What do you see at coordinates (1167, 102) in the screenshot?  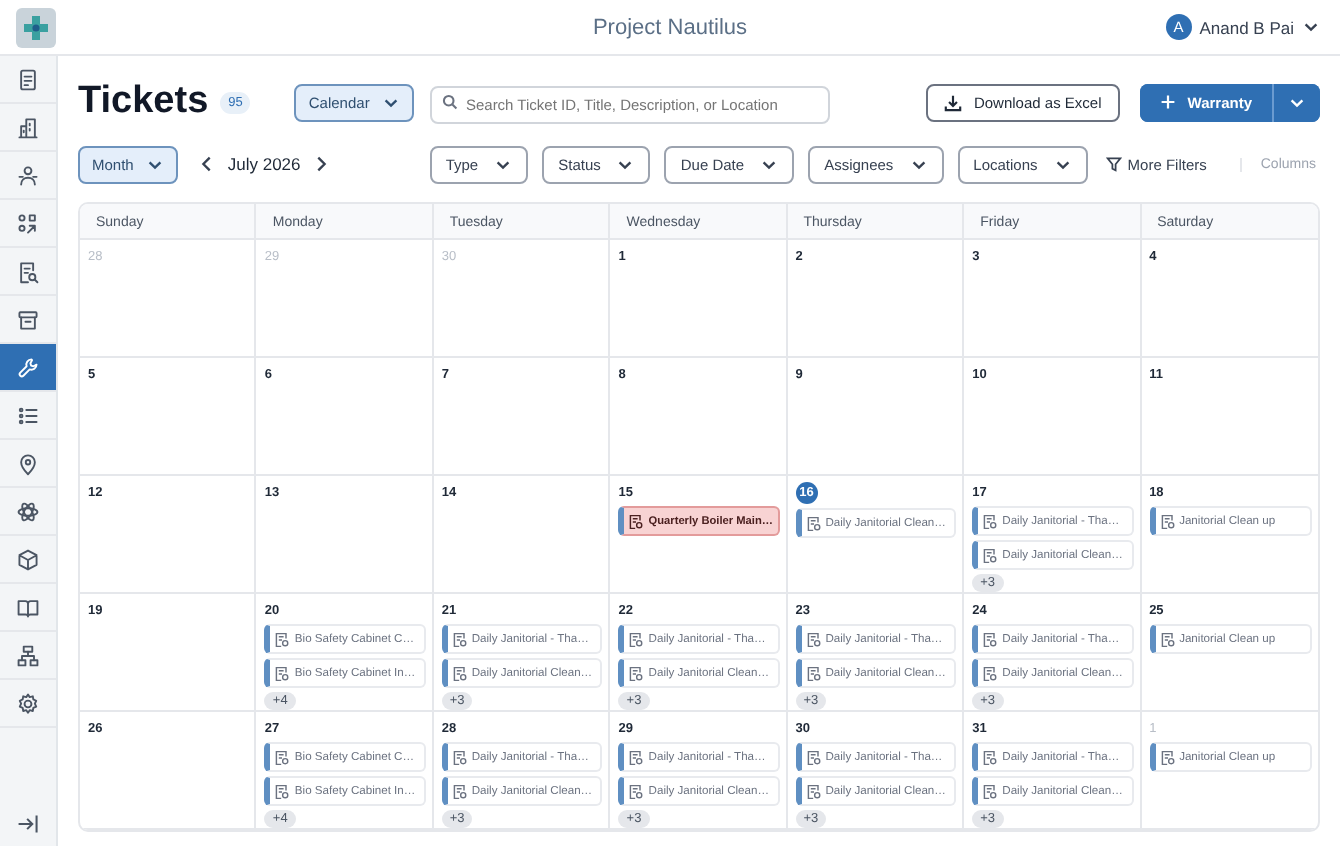 I see `plus-icon` at bounding box center [1167, 102].